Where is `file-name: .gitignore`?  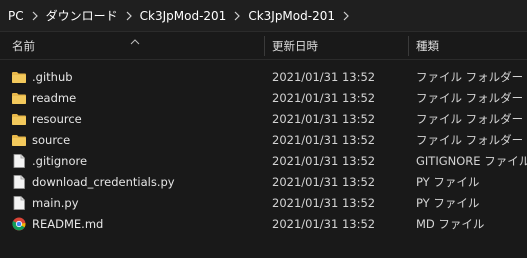
file-name: .gitignore is located at coordinates (60, 160).